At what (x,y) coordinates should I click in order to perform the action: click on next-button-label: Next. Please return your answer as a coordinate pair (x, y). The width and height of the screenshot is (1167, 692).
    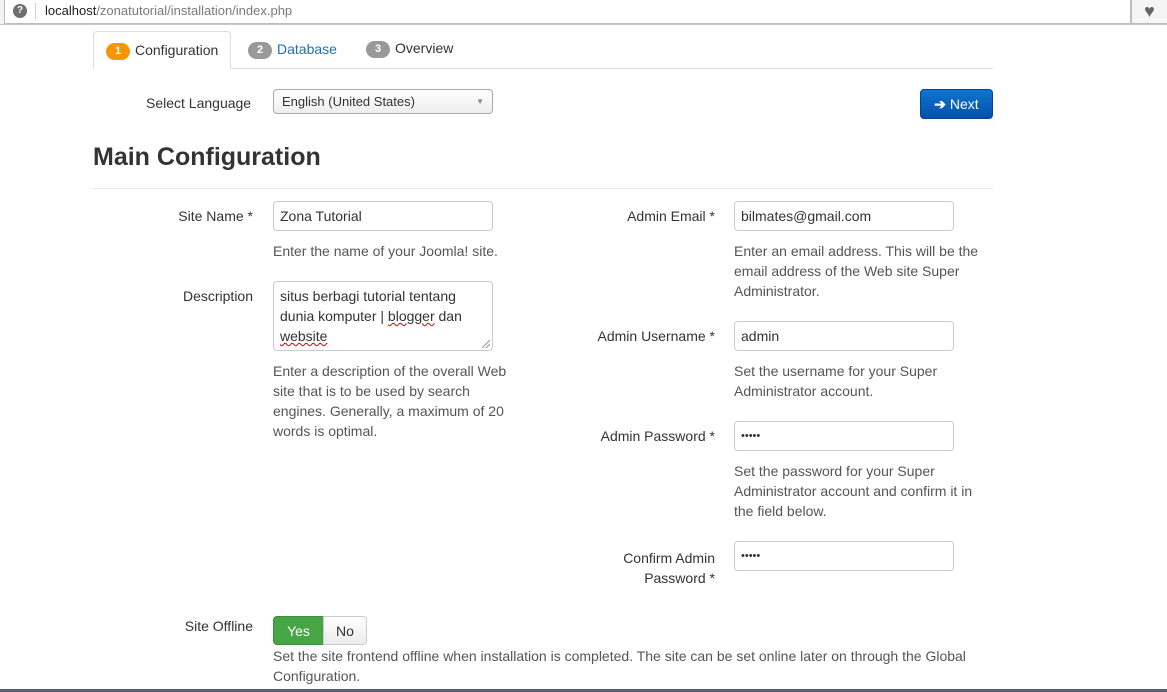
    Looking at the image, I should click on (964, 104).